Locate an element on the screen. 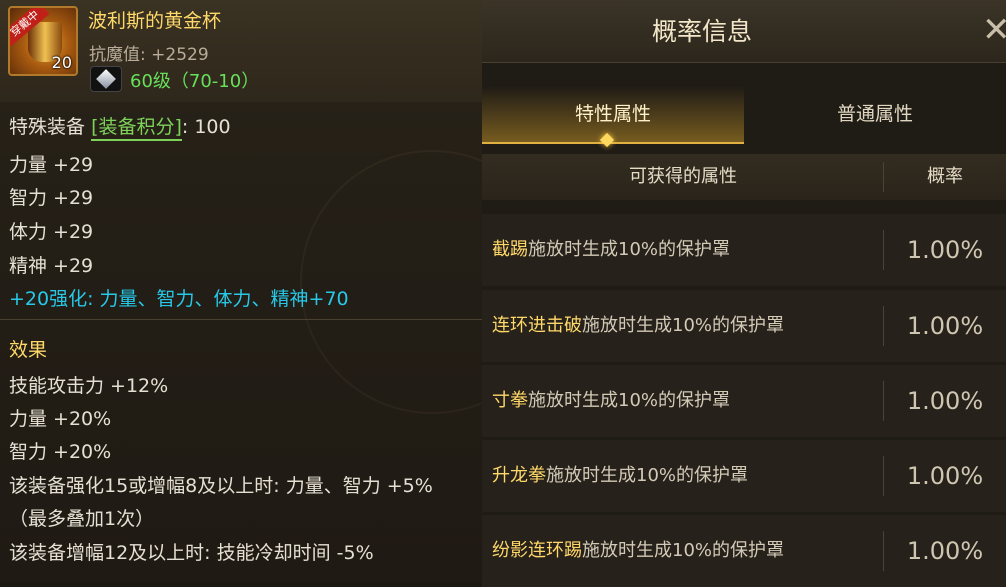  table-row: 连环进击破施放时生成10%的保护罩 1.00% is located at coordinates (744, 326).